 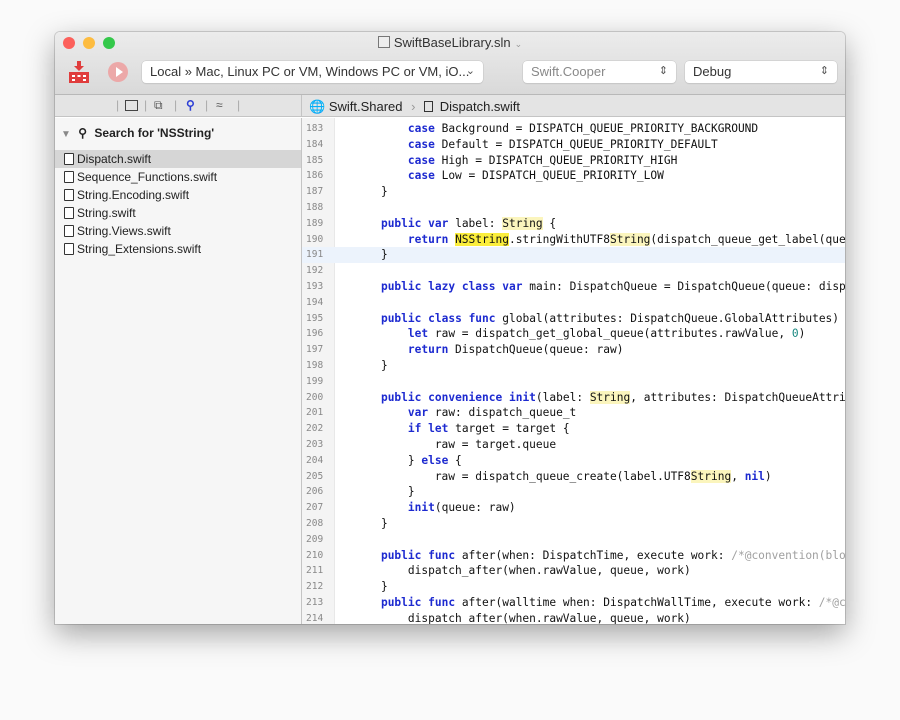 I want to click on search-results-header: ▼ ⚲ Search for 'NSString', so click(x=137, y=133).